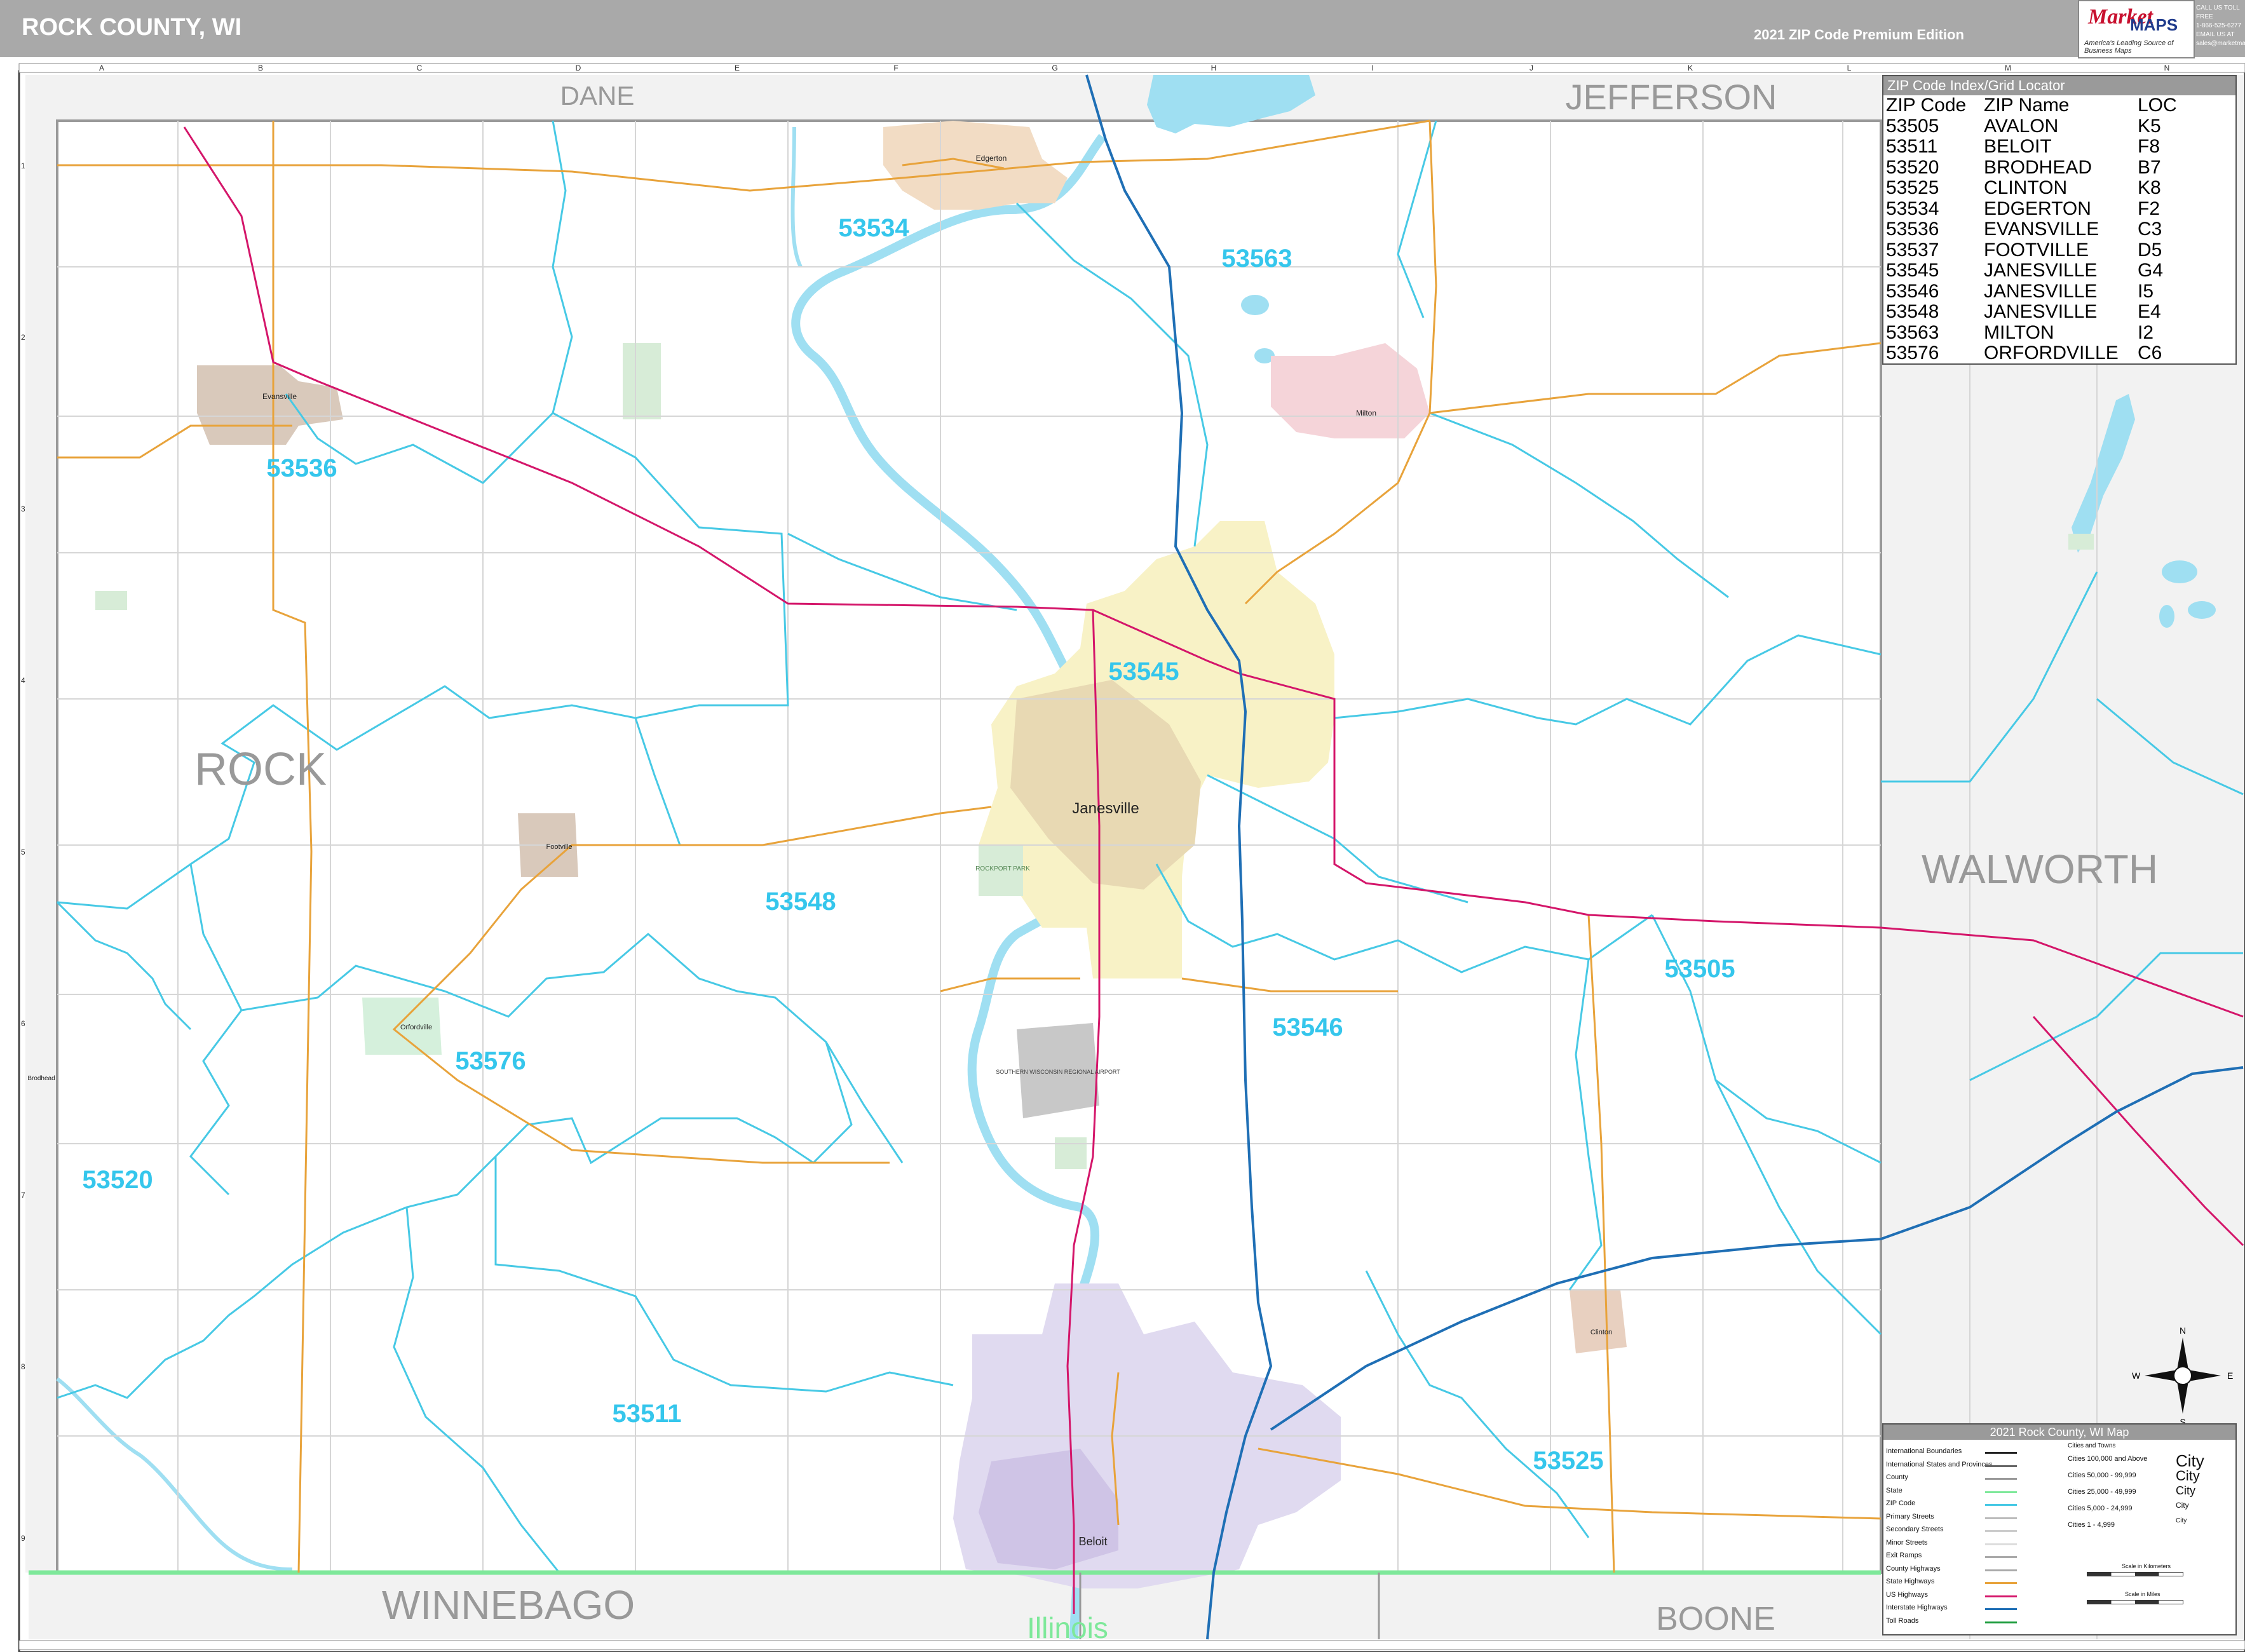  I want to click on zip-loc-cell: C6, so click(2150, 353).